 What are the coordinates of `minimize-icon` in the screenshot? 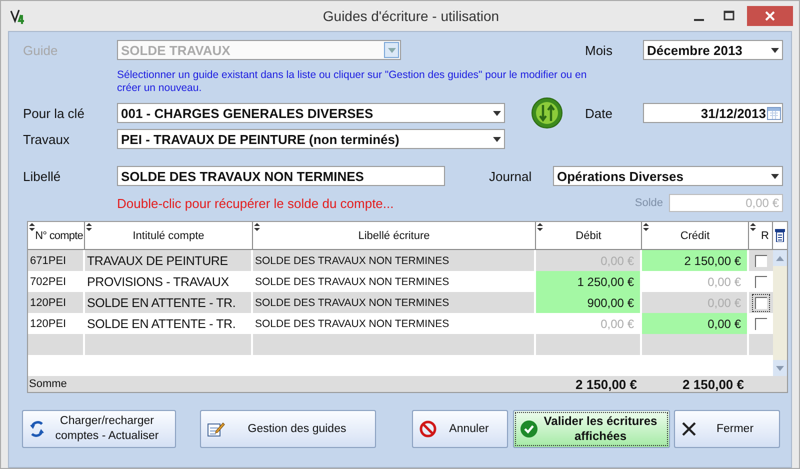 It's located at (699, 19).